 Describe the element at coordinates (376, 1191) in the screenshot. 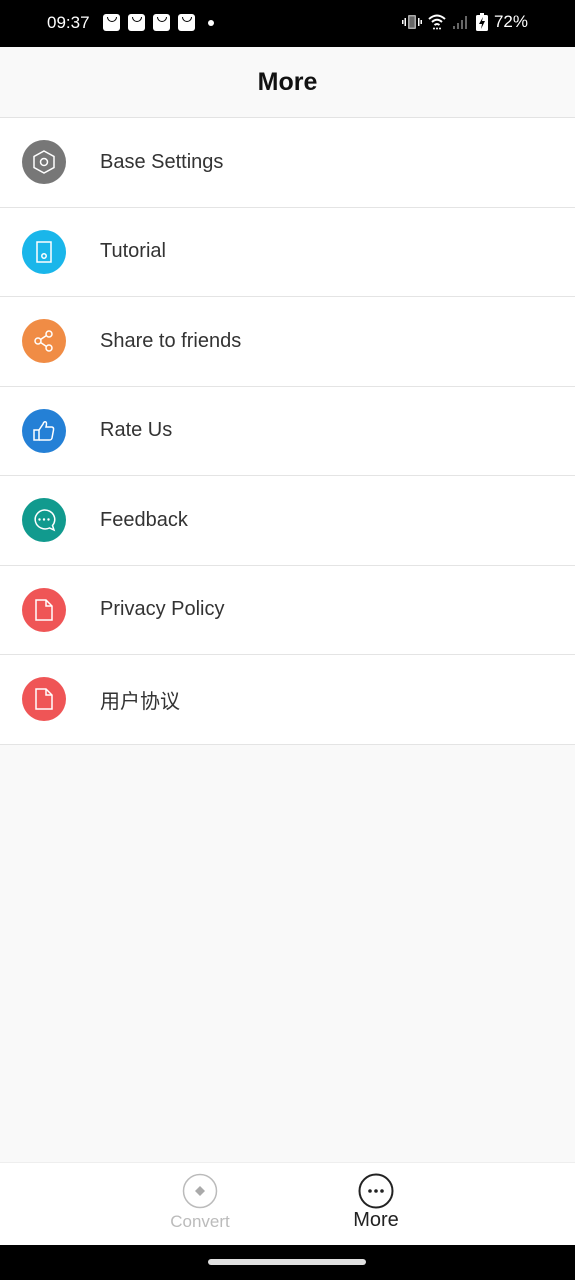

I see `more-dots-icon` at that location.